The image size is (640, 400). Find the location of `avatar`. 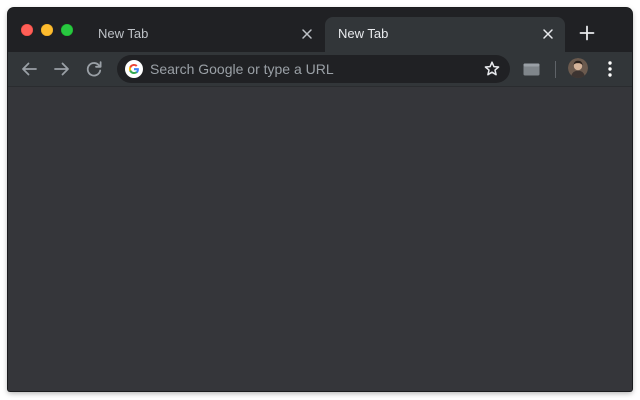

avatar is located at coordinates (578, 68).